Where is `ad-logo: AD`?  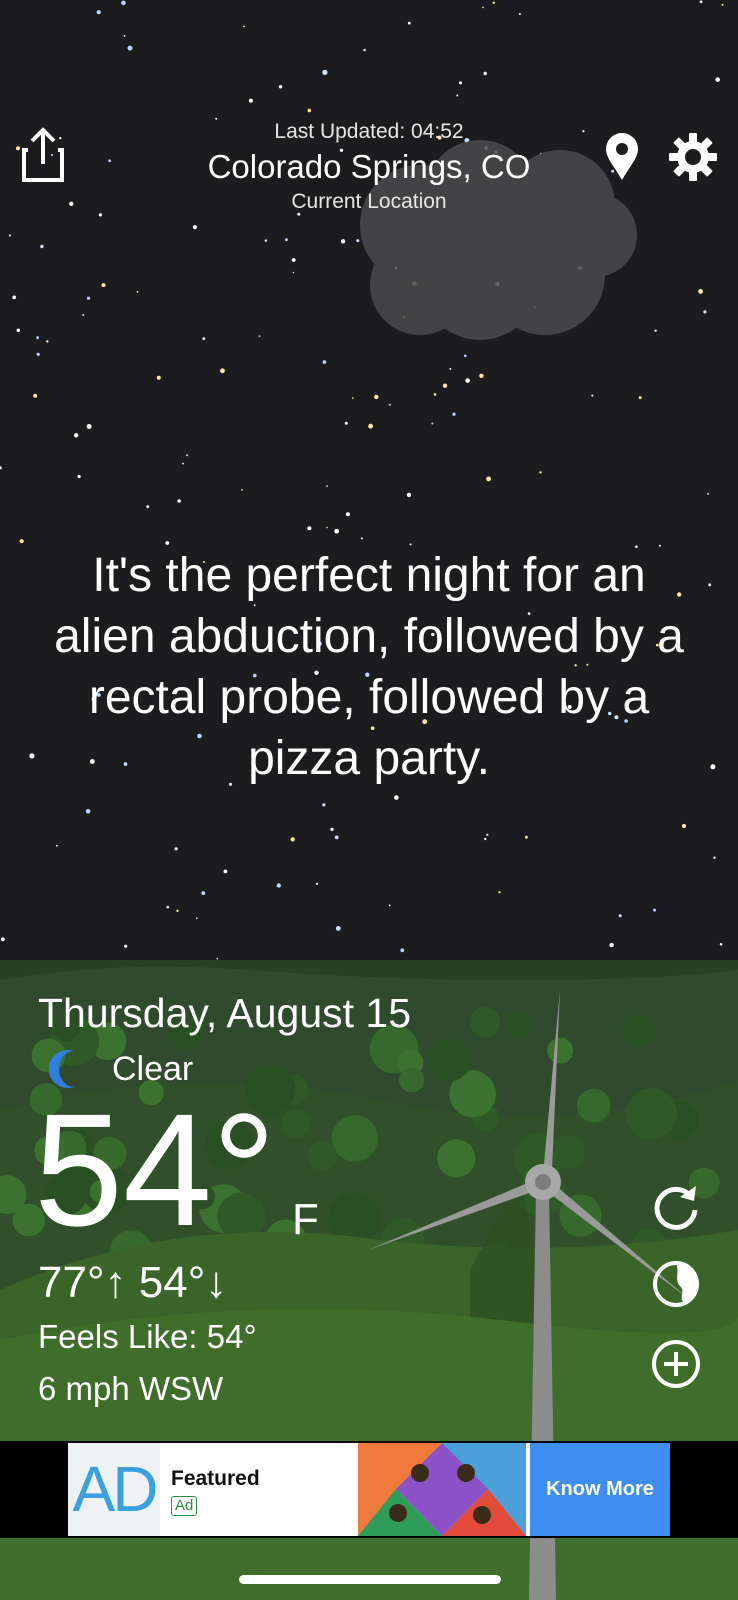 ad-logo: AD is located at coordinates (114, 1489).